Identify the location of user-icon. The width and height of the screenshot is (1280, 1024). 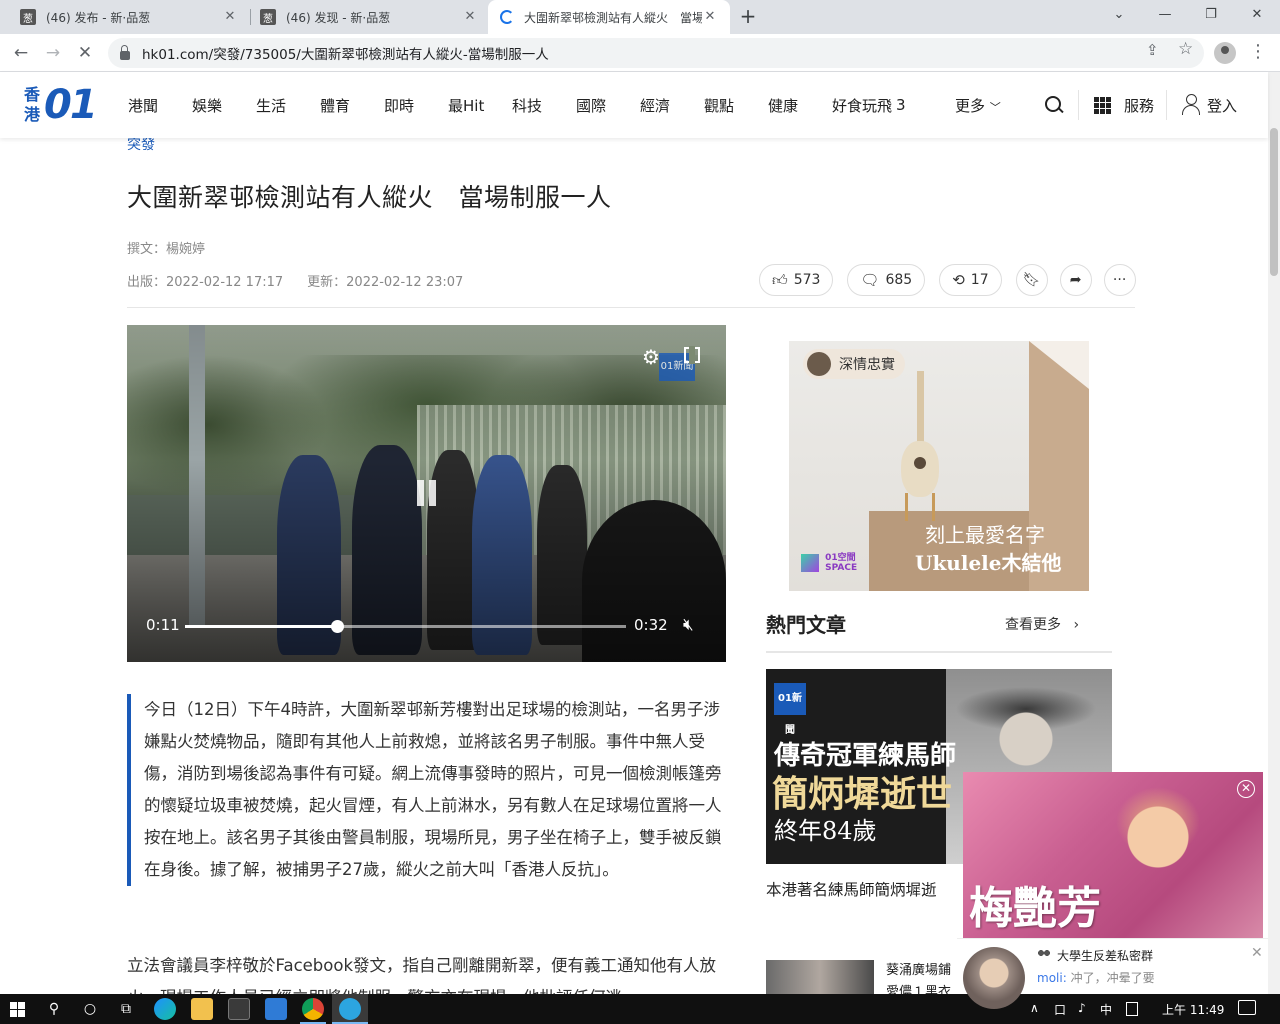
(1191, 105).